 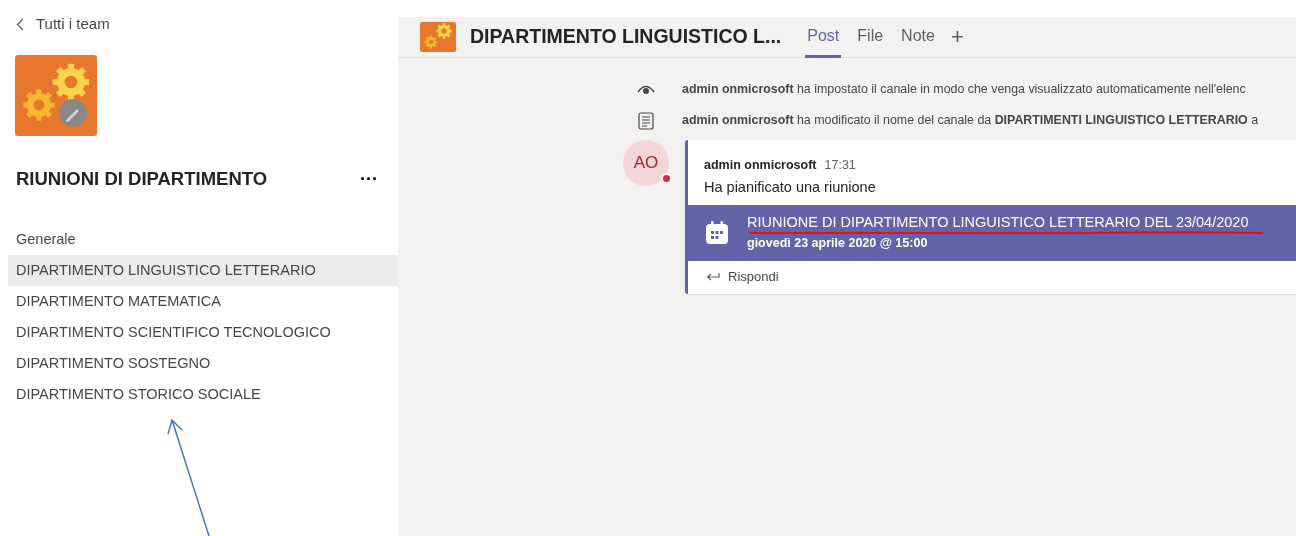 I want to click on channel-item: DIPARTIMENTO STORICO SOCIALE, so click(x=203, y=394).